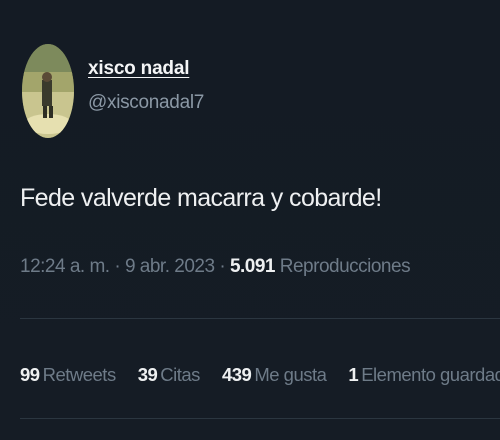  I want to click on stat-count: 99, so click(30, 374).